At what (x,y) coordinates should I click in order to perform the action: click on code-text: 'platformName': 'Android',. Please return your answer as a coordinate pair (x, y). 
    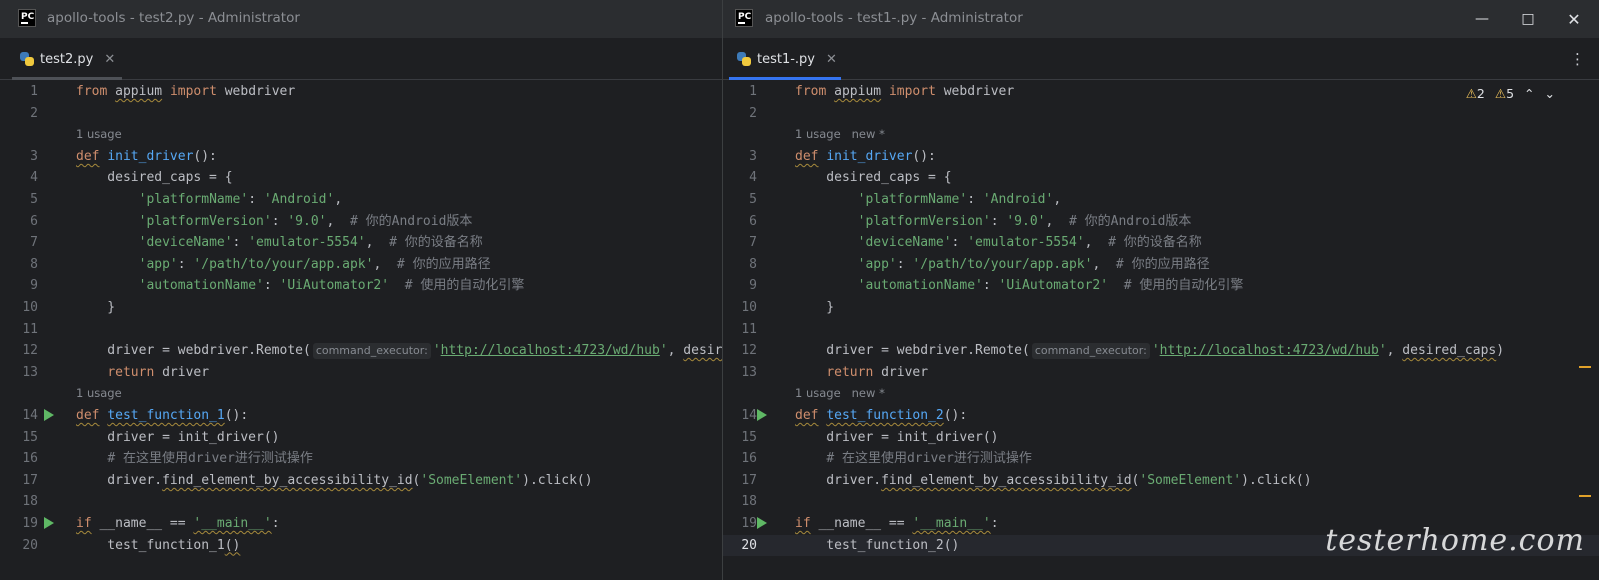
    Looking at the image, I should click on (240, 199).